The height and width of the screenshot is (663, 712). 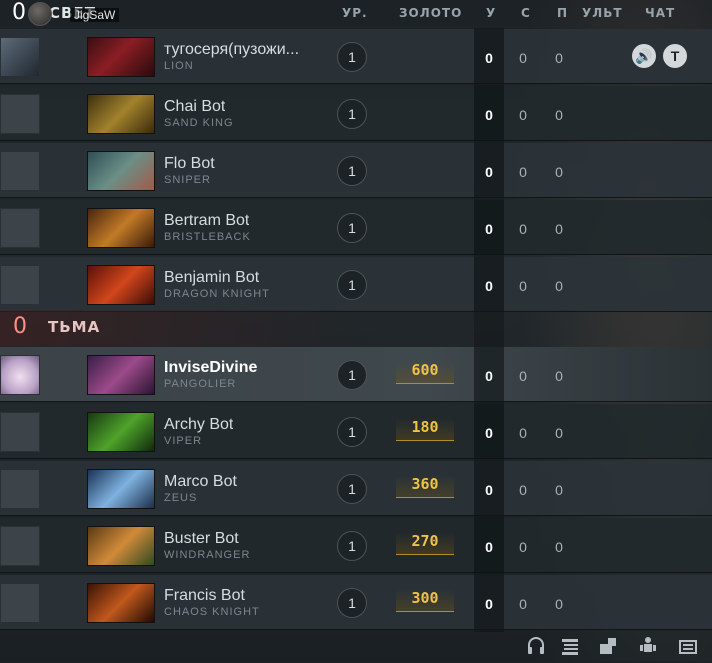 What do you see at coordinates (200, 384) in the screenshot?
I see `hero-name: PANGOLIER` at bounding box center [200, 384].